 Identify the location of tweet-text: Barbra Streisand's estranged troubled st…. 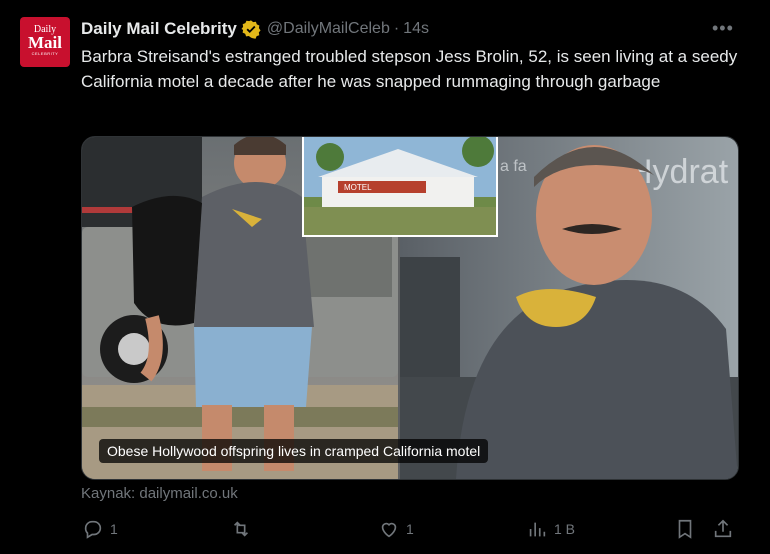
(409, 69).